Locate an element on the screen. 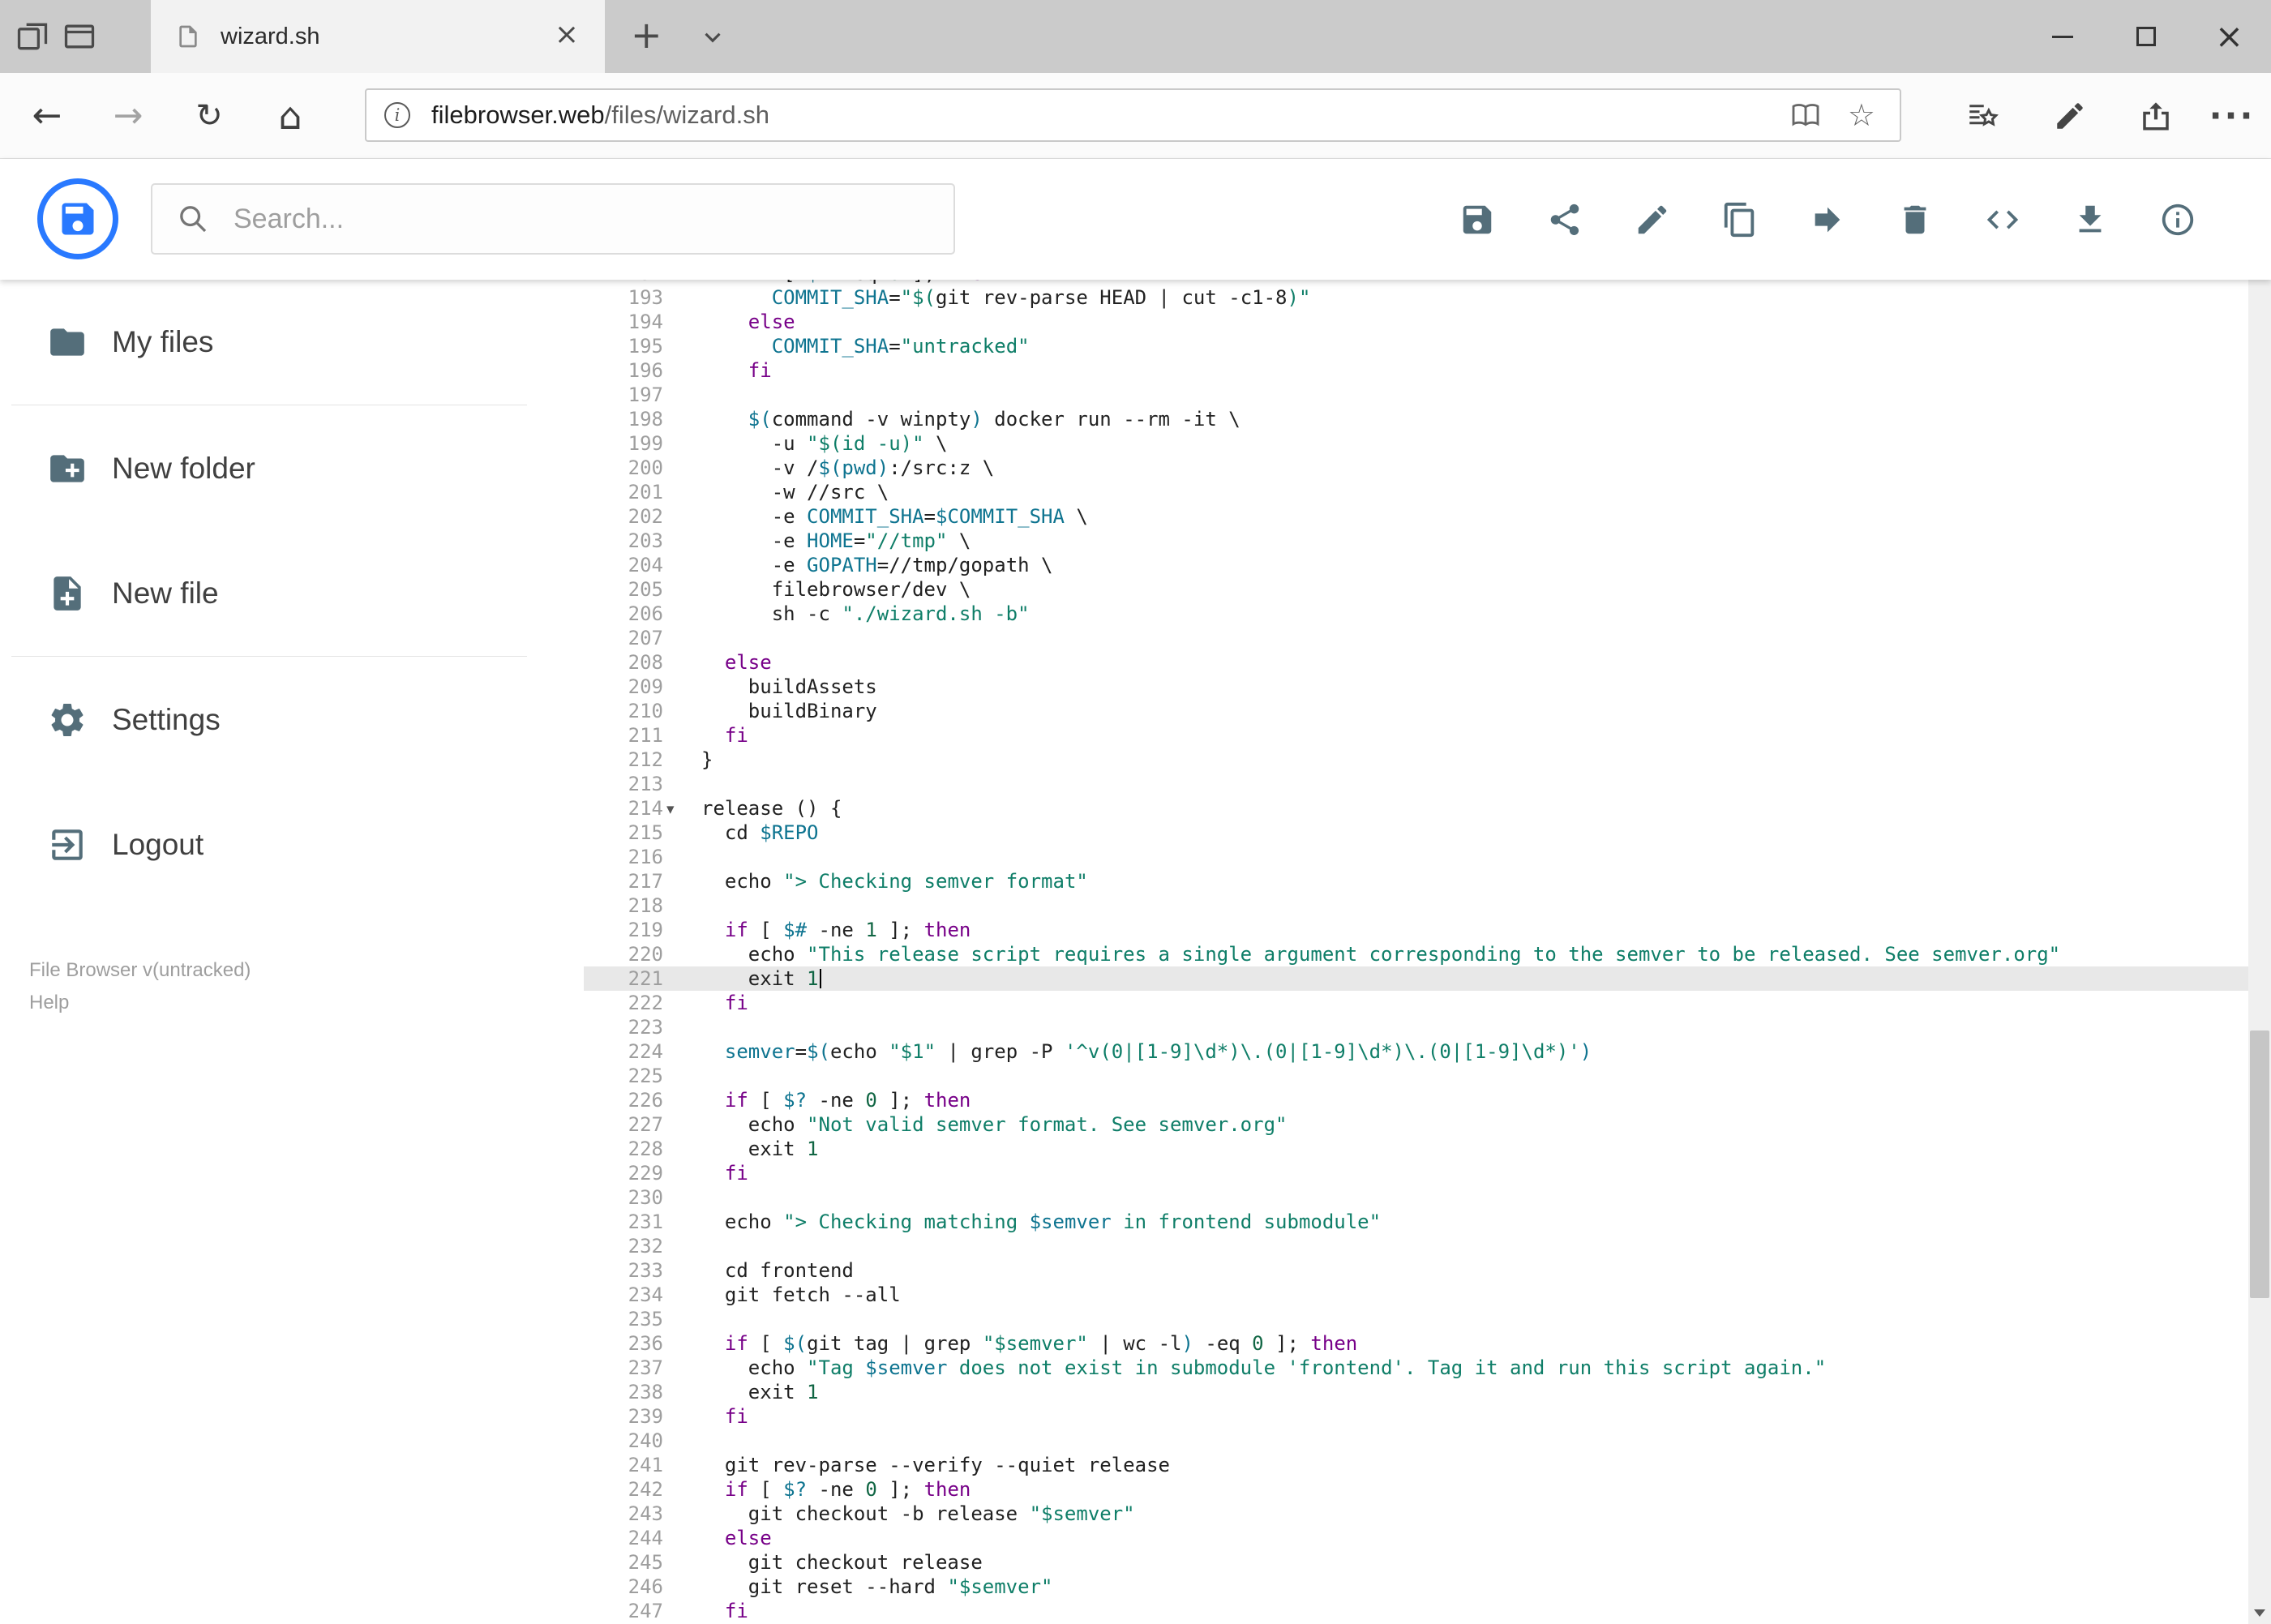 The image size is (2271, 1624). code-line-195: 195 COMMIT_SHA="untracked" is located at coordinates (1416, 346).